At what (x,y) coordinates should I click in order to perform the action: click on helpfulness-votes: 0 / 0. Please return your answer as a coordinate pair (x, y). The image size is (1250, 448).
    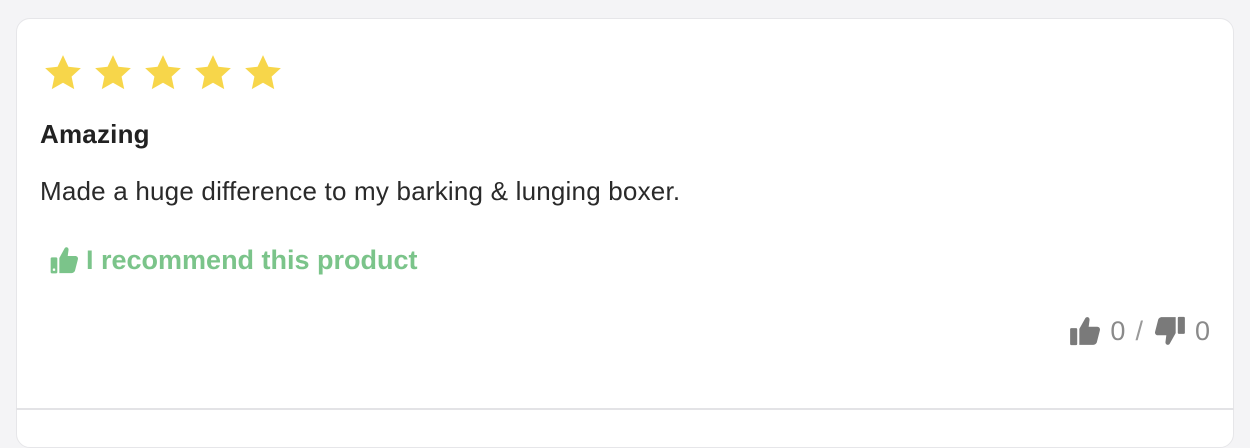
    Looking at the image, I should click on (1139, 331).